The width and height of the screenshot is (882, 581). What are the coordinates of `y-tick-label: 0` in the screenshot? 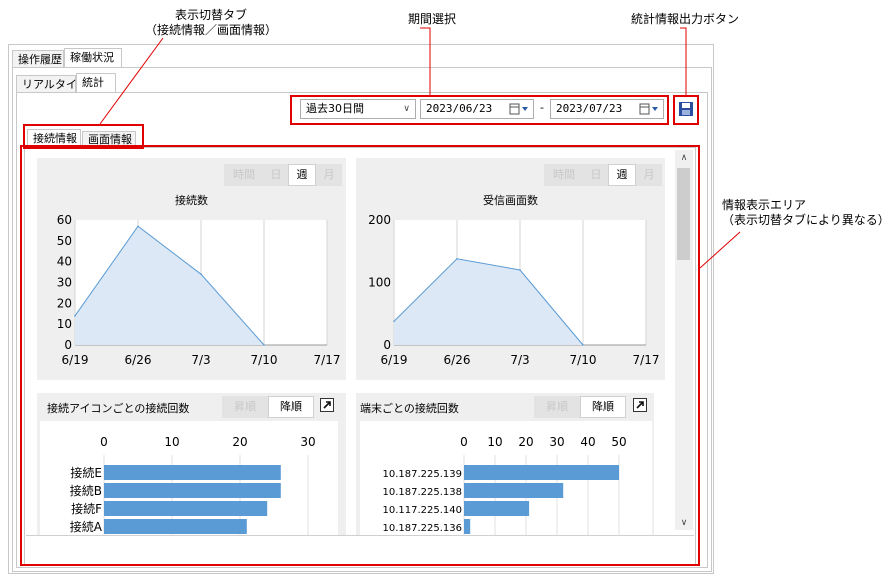 It's located at (387, 345).